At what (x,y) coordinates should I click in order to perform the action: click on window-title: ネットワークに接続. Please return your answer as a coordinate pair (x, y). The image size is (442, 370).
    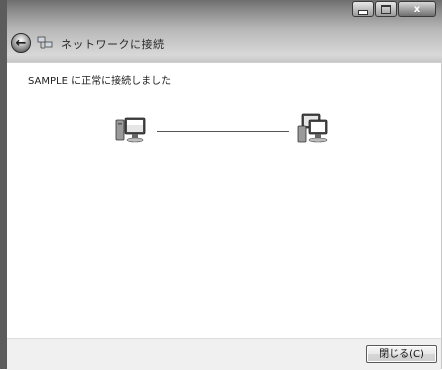
    Looking at the image, I should click on (113, 44).